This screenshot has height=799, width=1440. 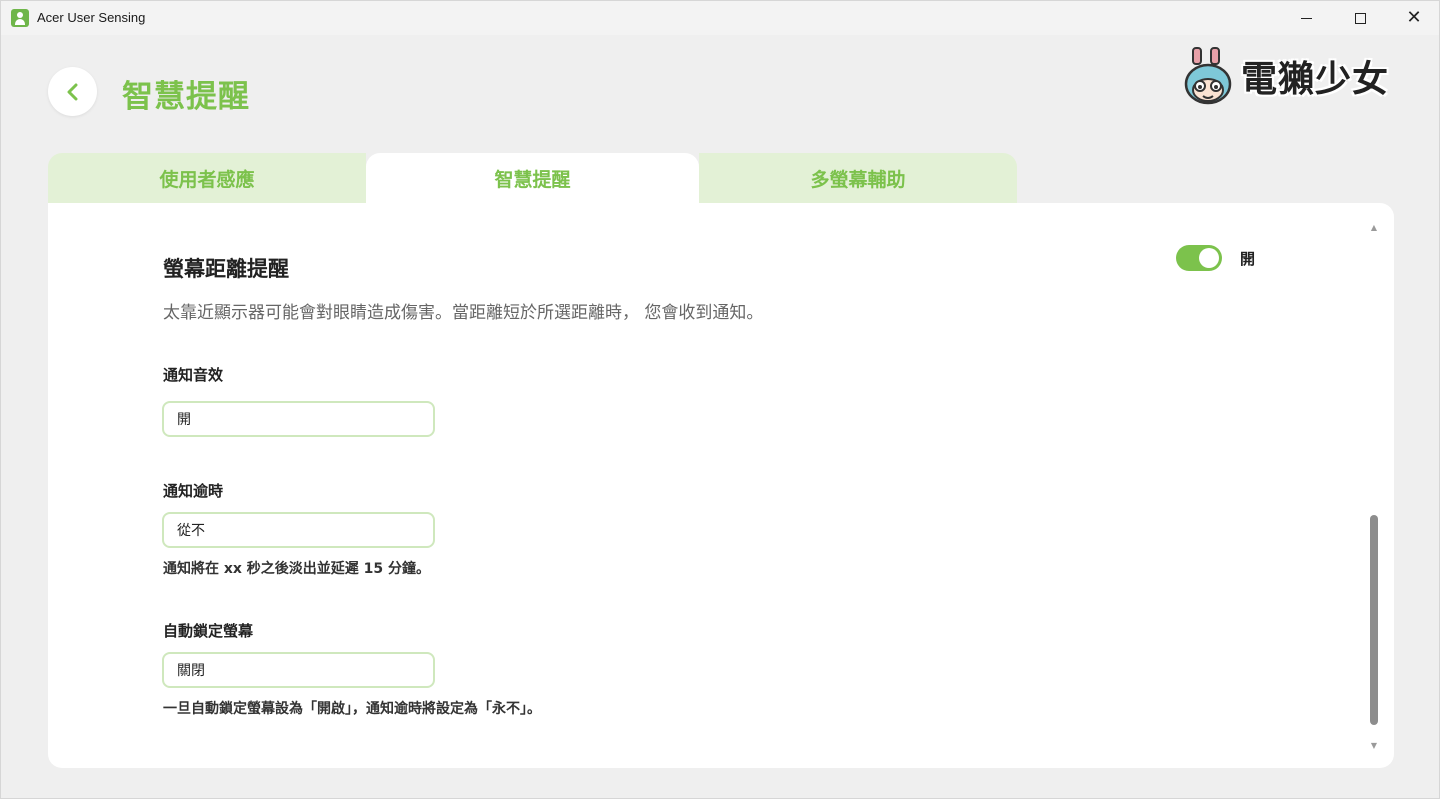 What do you see at coordinates (297, 569) in the screenshot?
I see `timeout-hint: 通知將在 xx 秒之後淡出並延遲 15 分鐘。` at bounding box center [297, 569].